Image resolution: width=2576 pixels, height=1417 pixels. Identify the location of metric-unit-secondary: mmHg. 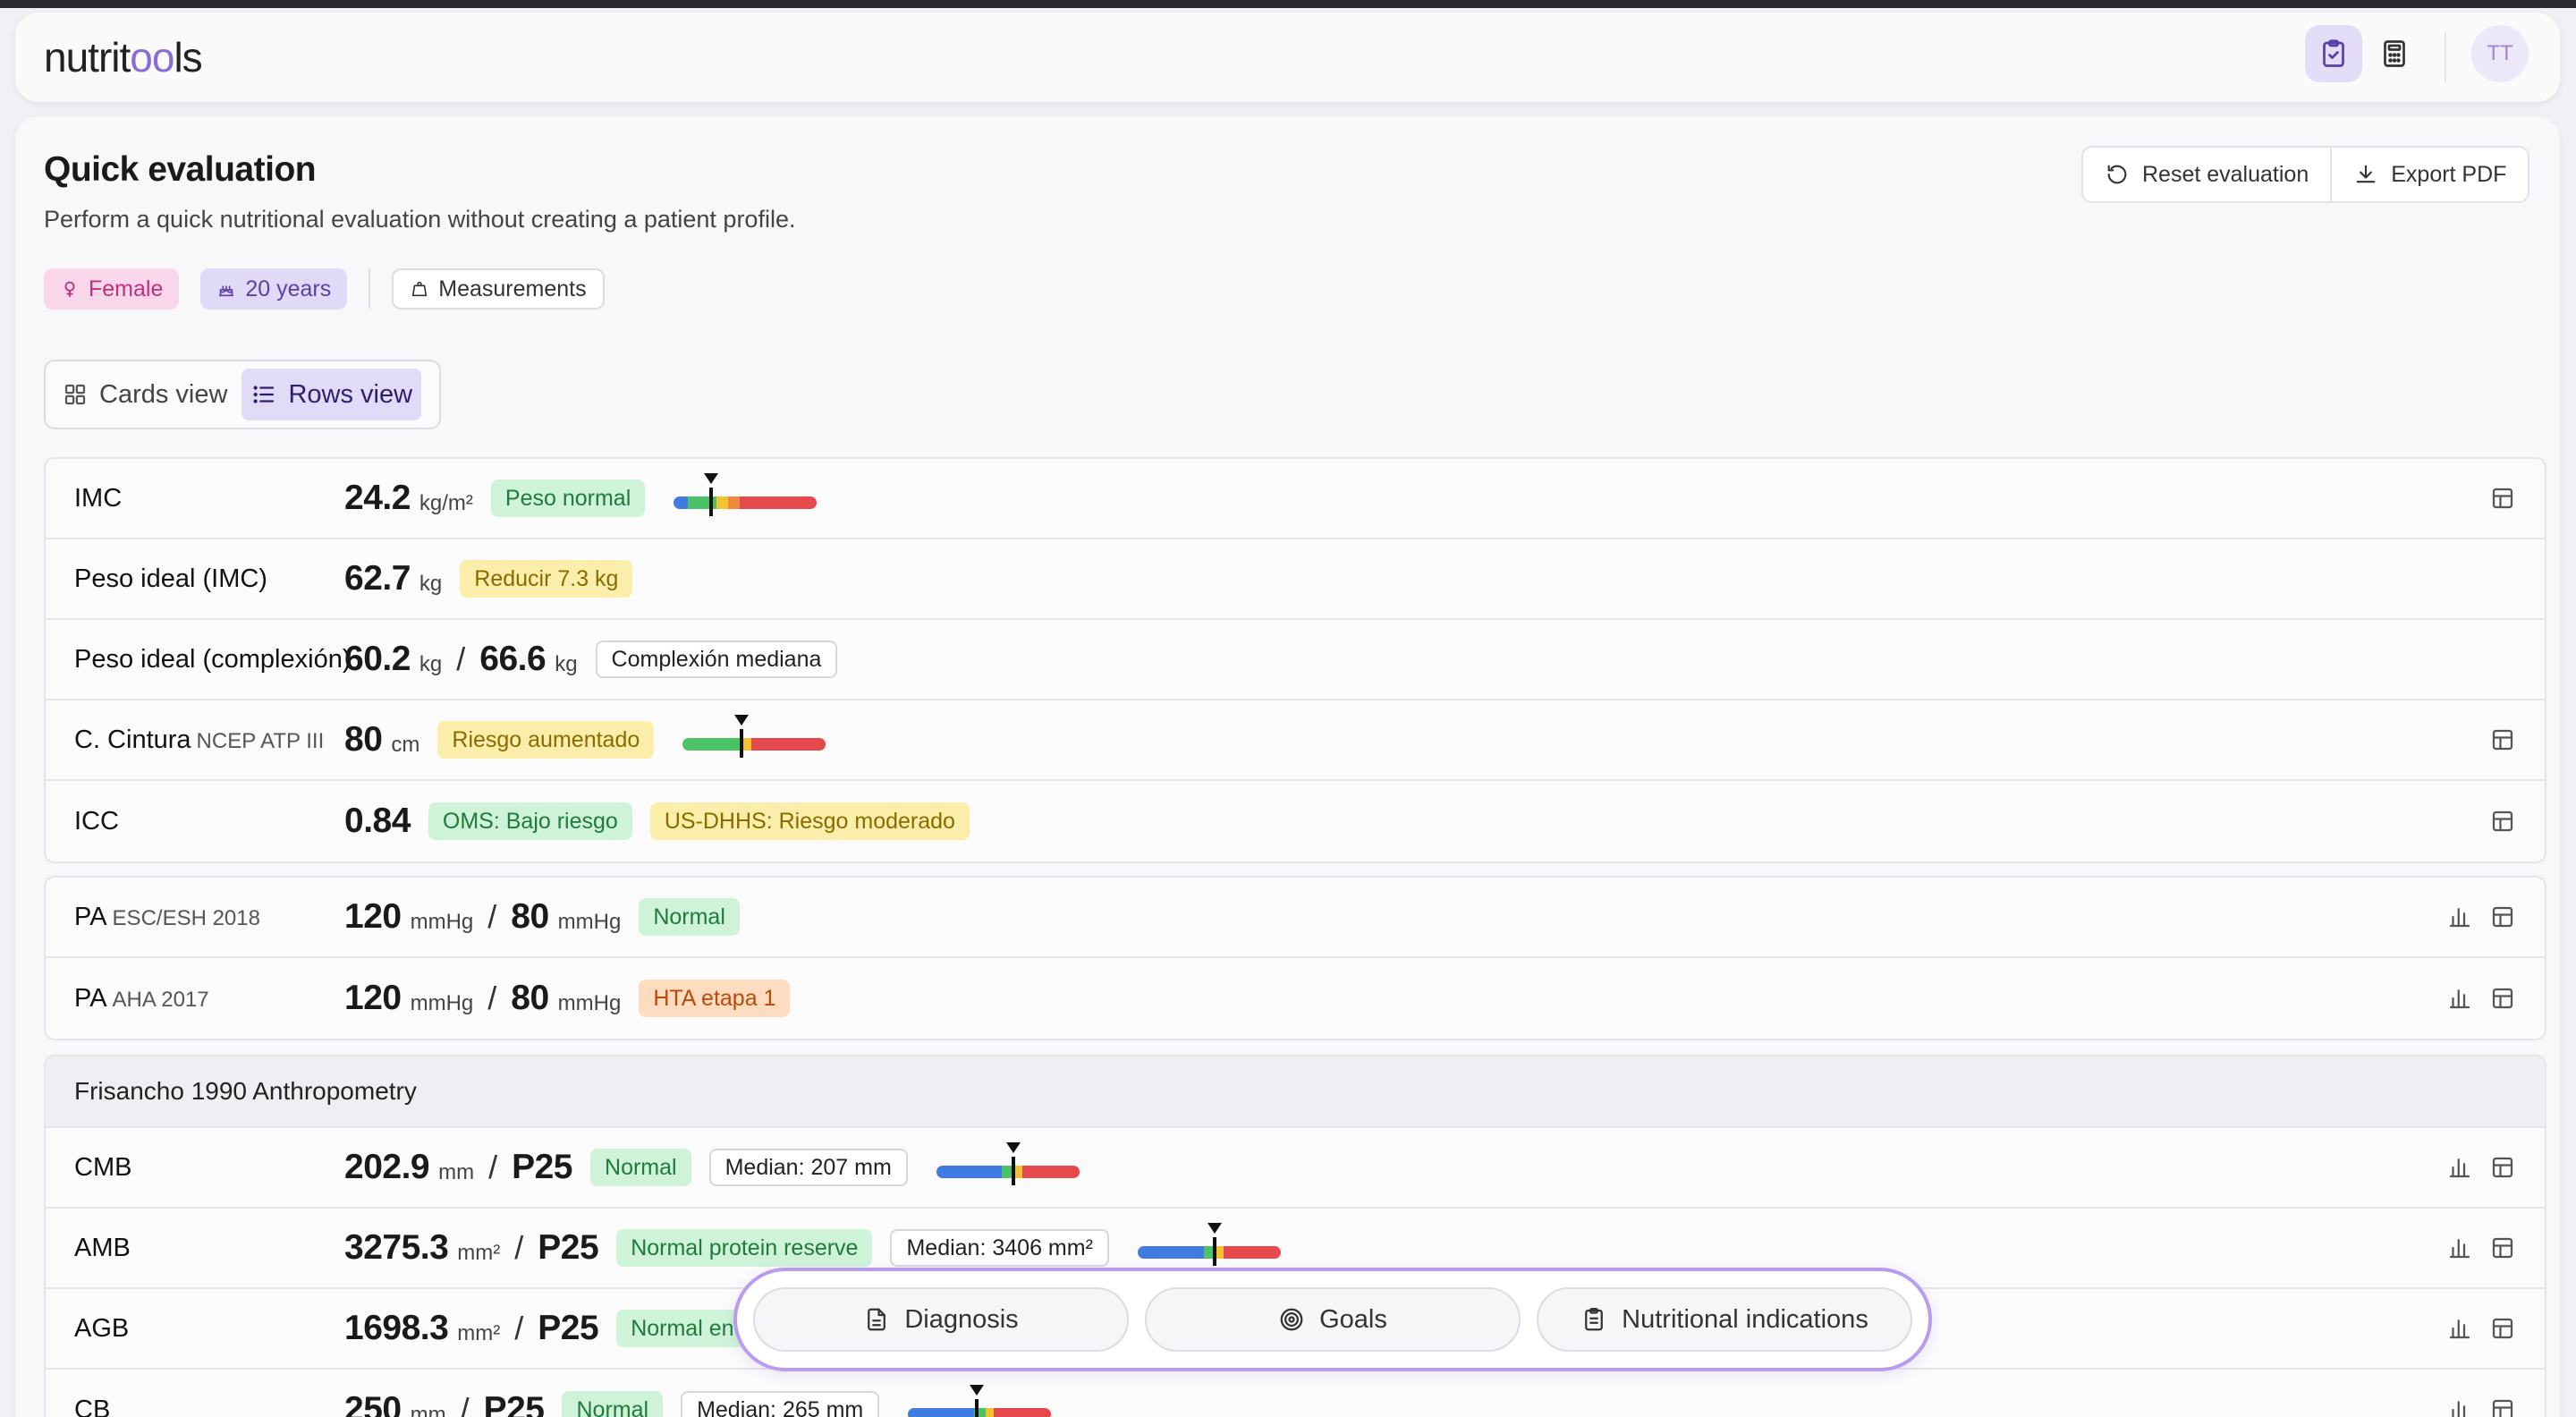
(589, 1003).